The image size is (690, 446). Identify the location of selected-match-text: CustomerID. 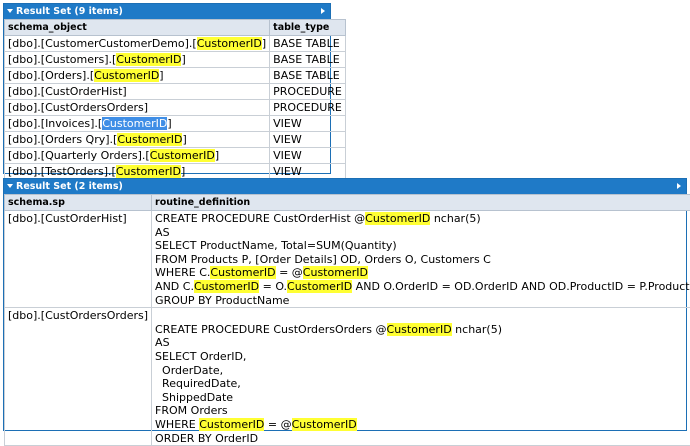
(134, 123).